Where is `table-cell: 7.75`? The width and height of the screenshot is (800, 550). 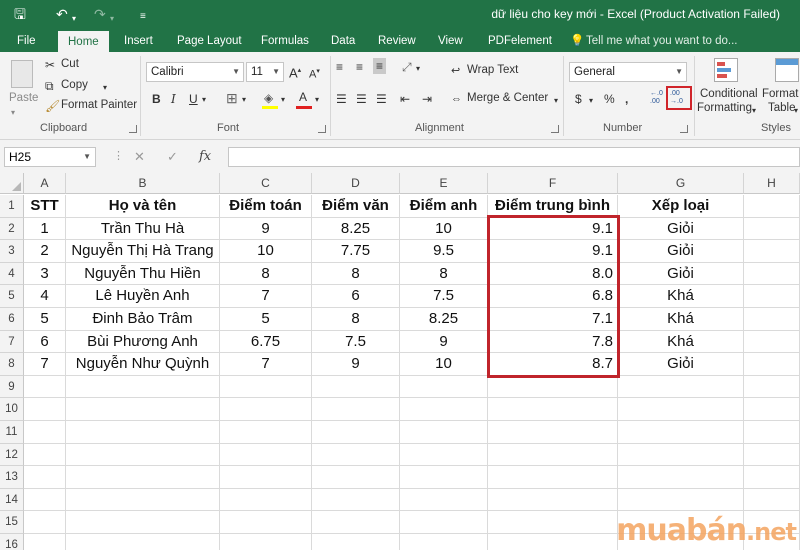
table-cell: 7.75 is located at coordinates (356, 251).